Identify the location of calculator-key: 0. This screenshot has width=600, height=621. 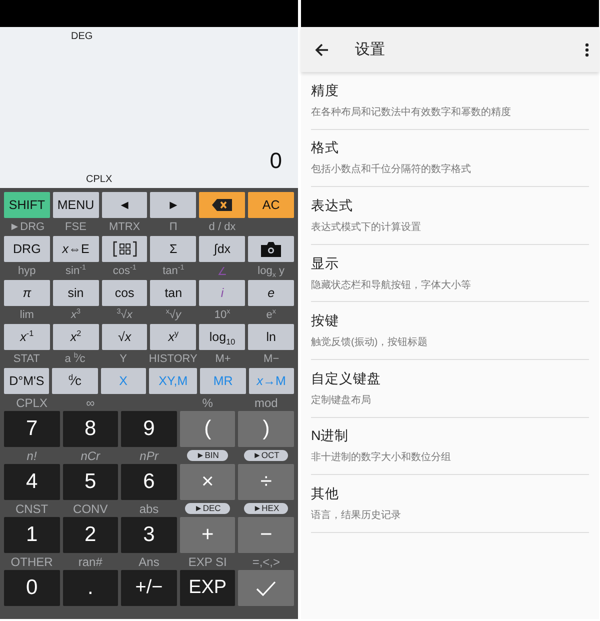
(32, 588).